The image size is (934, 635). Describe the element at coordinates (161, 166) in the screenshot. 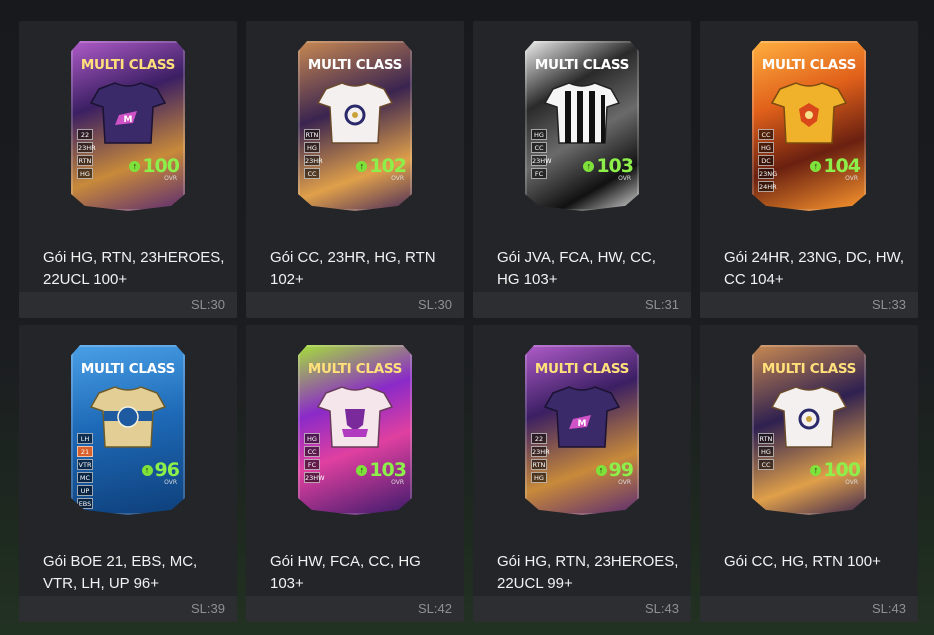

I see `ovr-value: 100` at that location.